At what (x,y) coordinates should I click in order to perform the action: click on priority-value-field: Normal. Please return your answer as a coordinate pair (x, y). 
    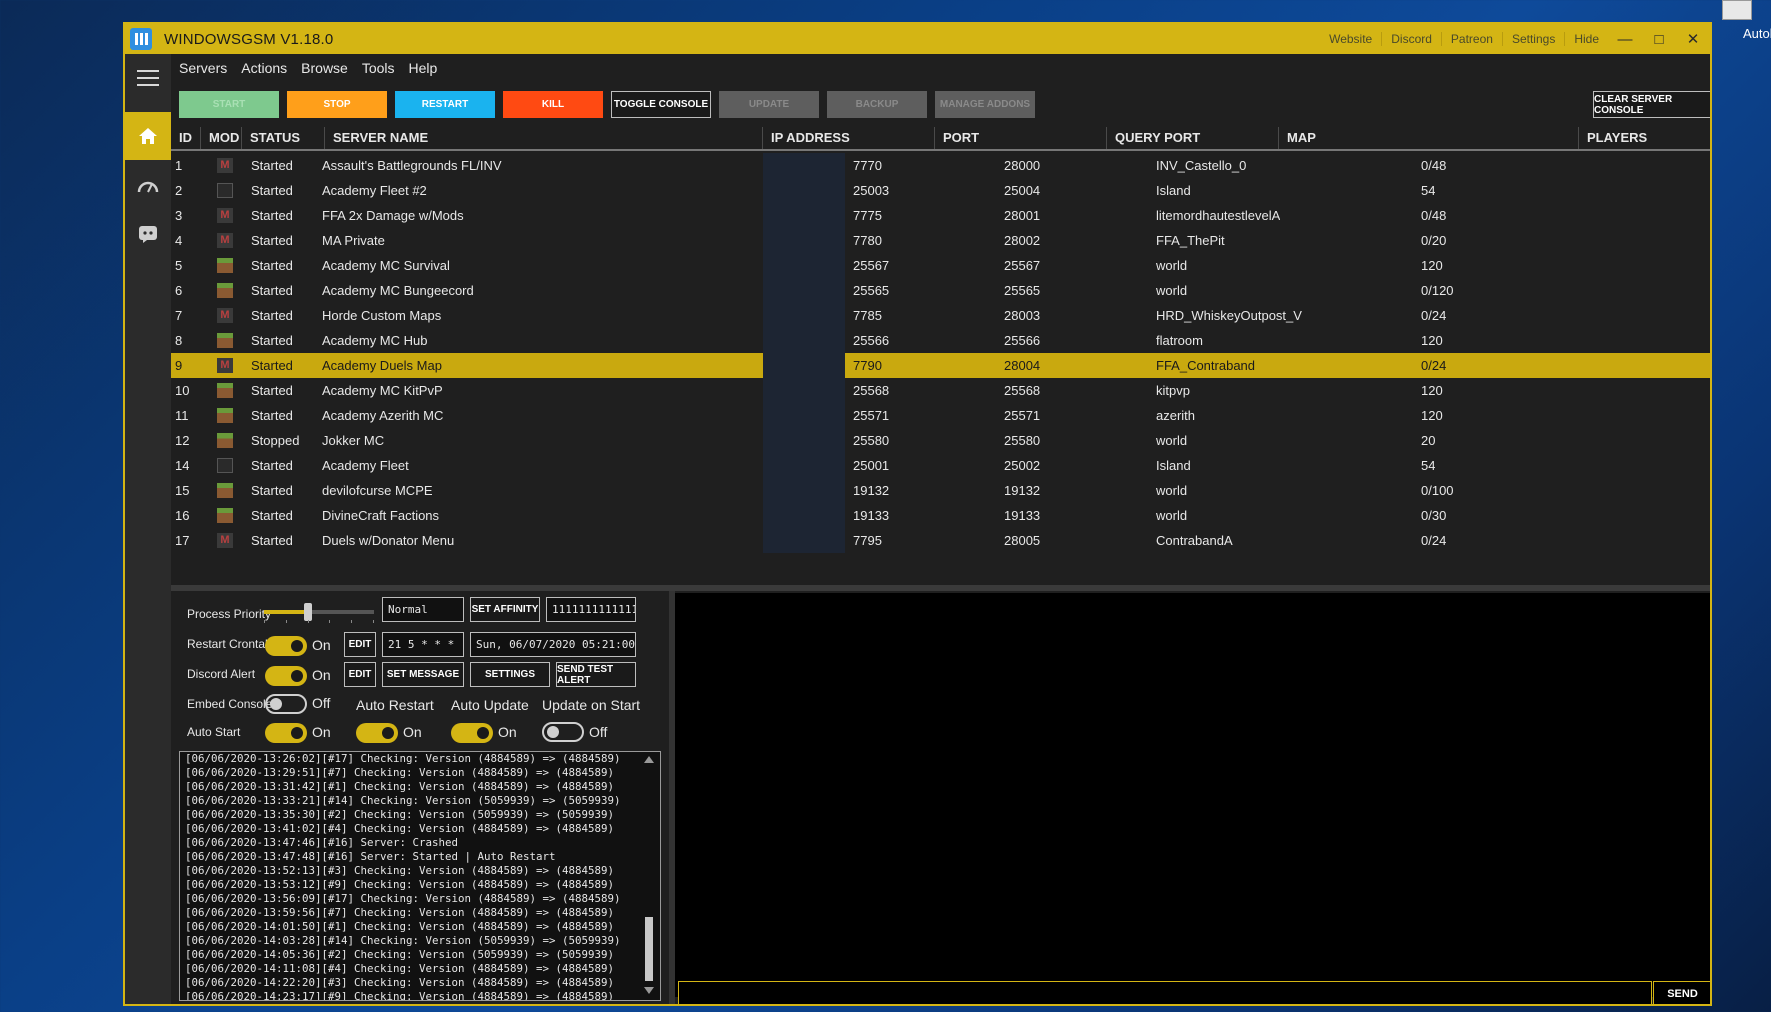
    Looking at the image, I should click on (423, 609).